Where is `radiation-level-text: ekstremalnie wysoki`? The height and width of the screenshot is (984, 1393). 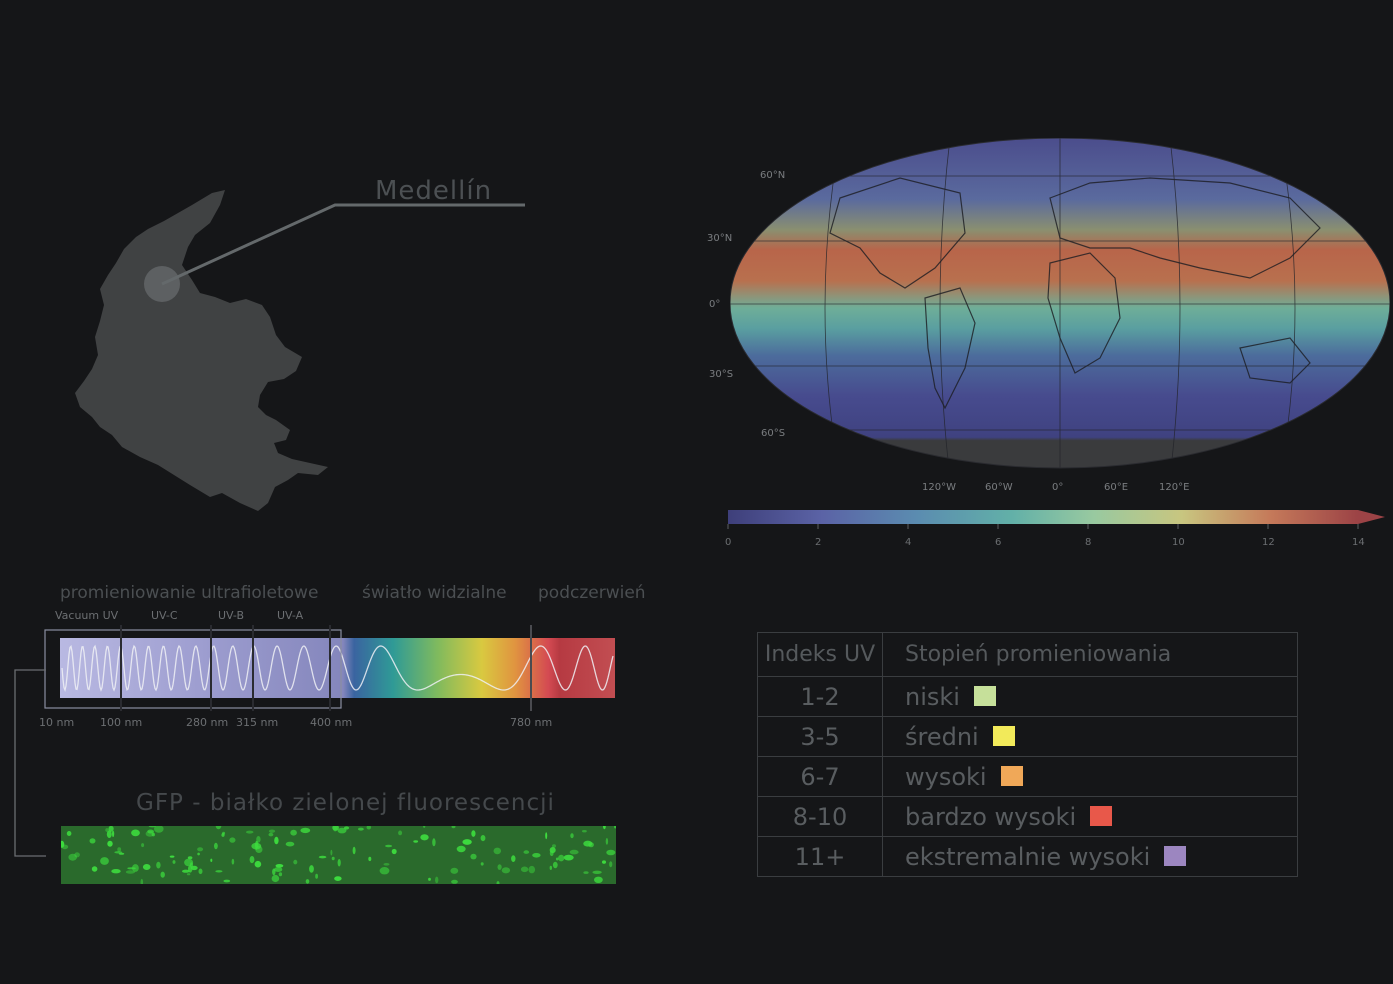 radiation-level-text: ekstremalnie wysoki is located at coordinates (1028, 856).